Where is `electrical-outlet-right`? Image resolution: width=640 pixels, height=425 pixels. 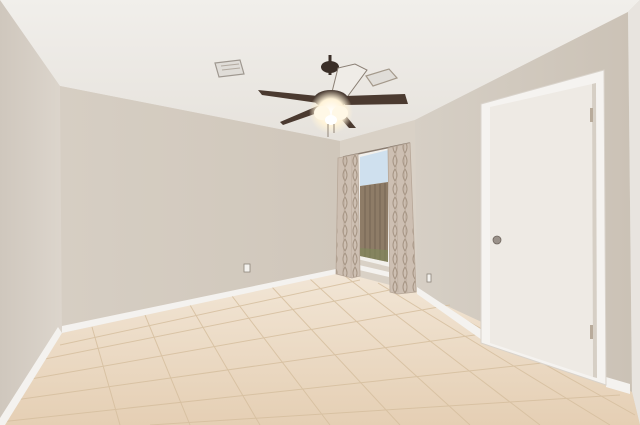 electrical-outlet-right is located at coordinates (429, 278).